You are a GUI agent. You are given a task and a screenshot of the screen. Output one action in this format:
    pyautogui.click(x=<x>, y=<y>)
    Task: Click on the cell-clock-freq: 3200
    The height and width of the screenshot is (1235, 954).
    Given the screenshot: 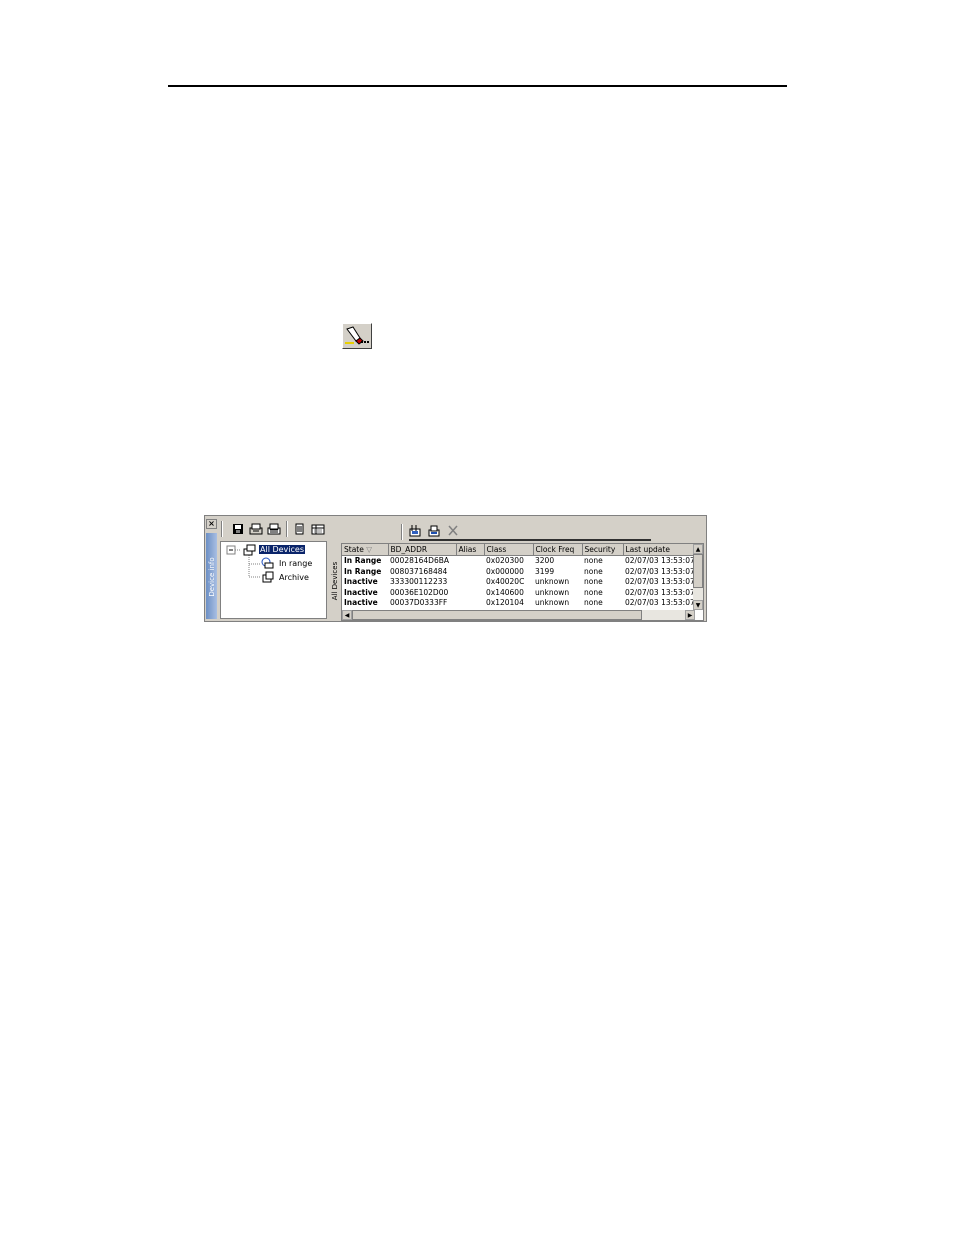 What is the action you would take?
    pyautogui.click(x=545, y=561)
    